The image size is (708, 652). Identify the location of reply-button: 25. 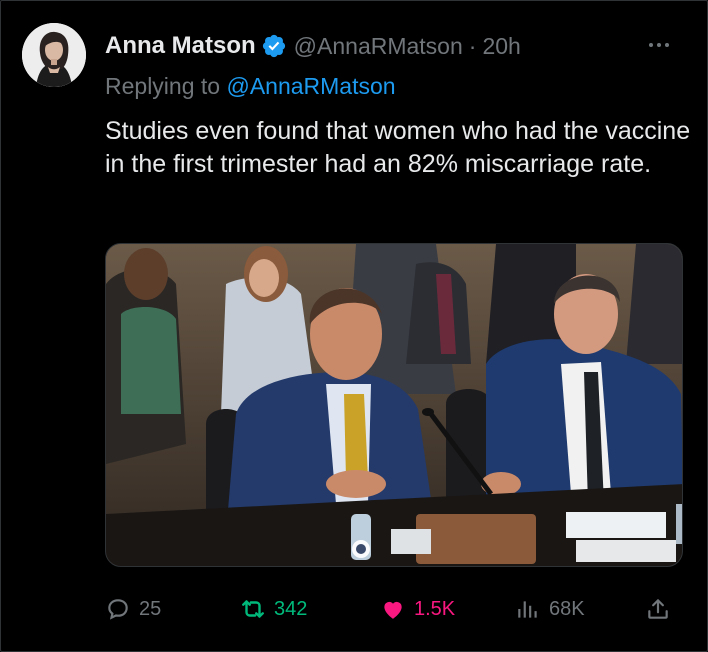
(133, 609).